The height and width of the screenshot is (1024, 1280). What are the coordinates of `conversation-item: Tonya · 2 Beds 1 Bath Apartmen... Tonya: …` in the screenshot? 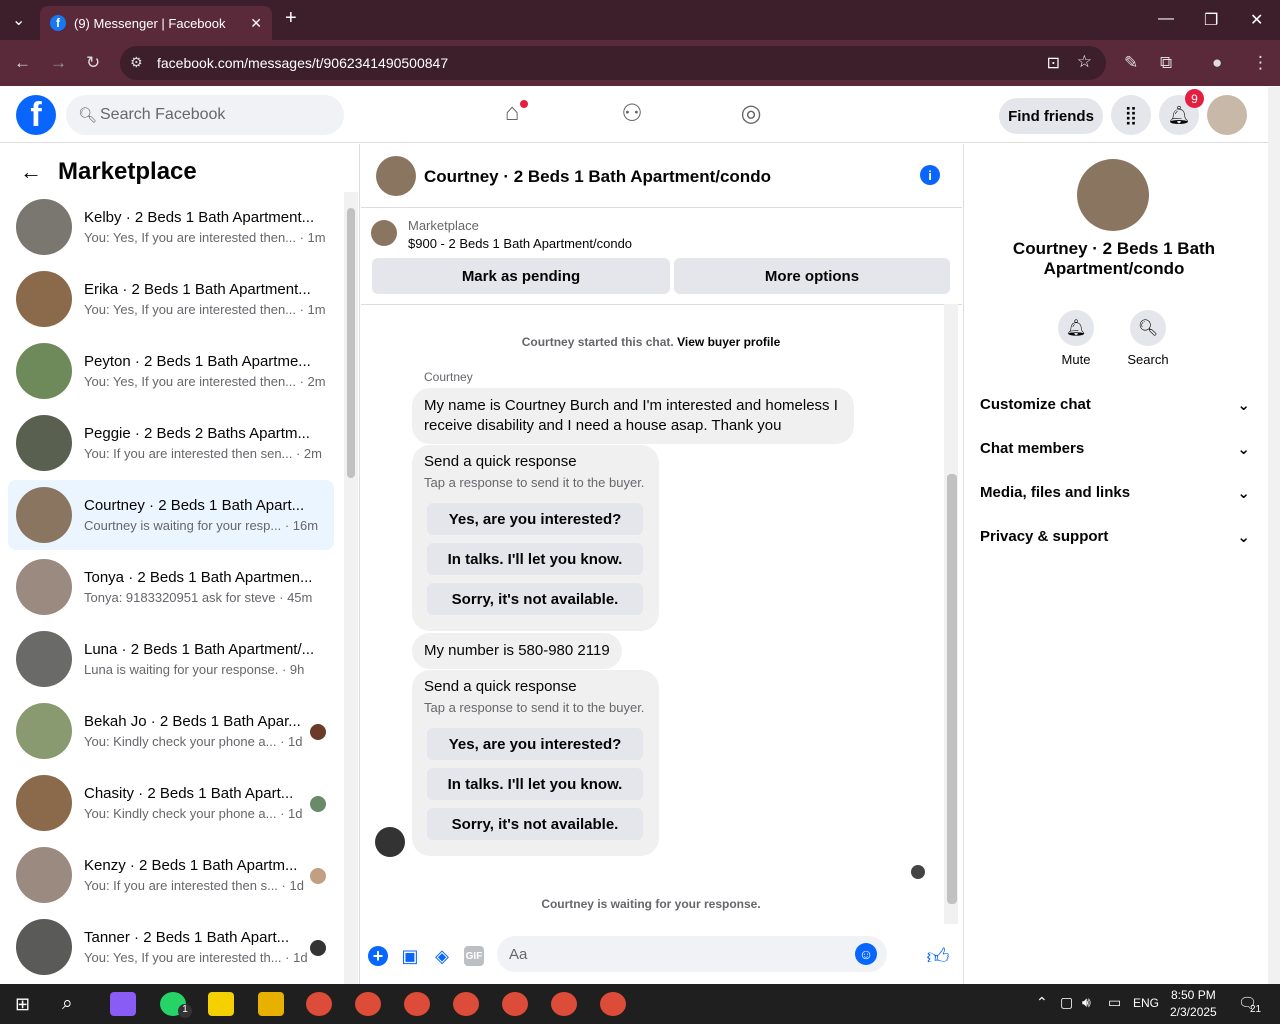 It's located at (171, 587).